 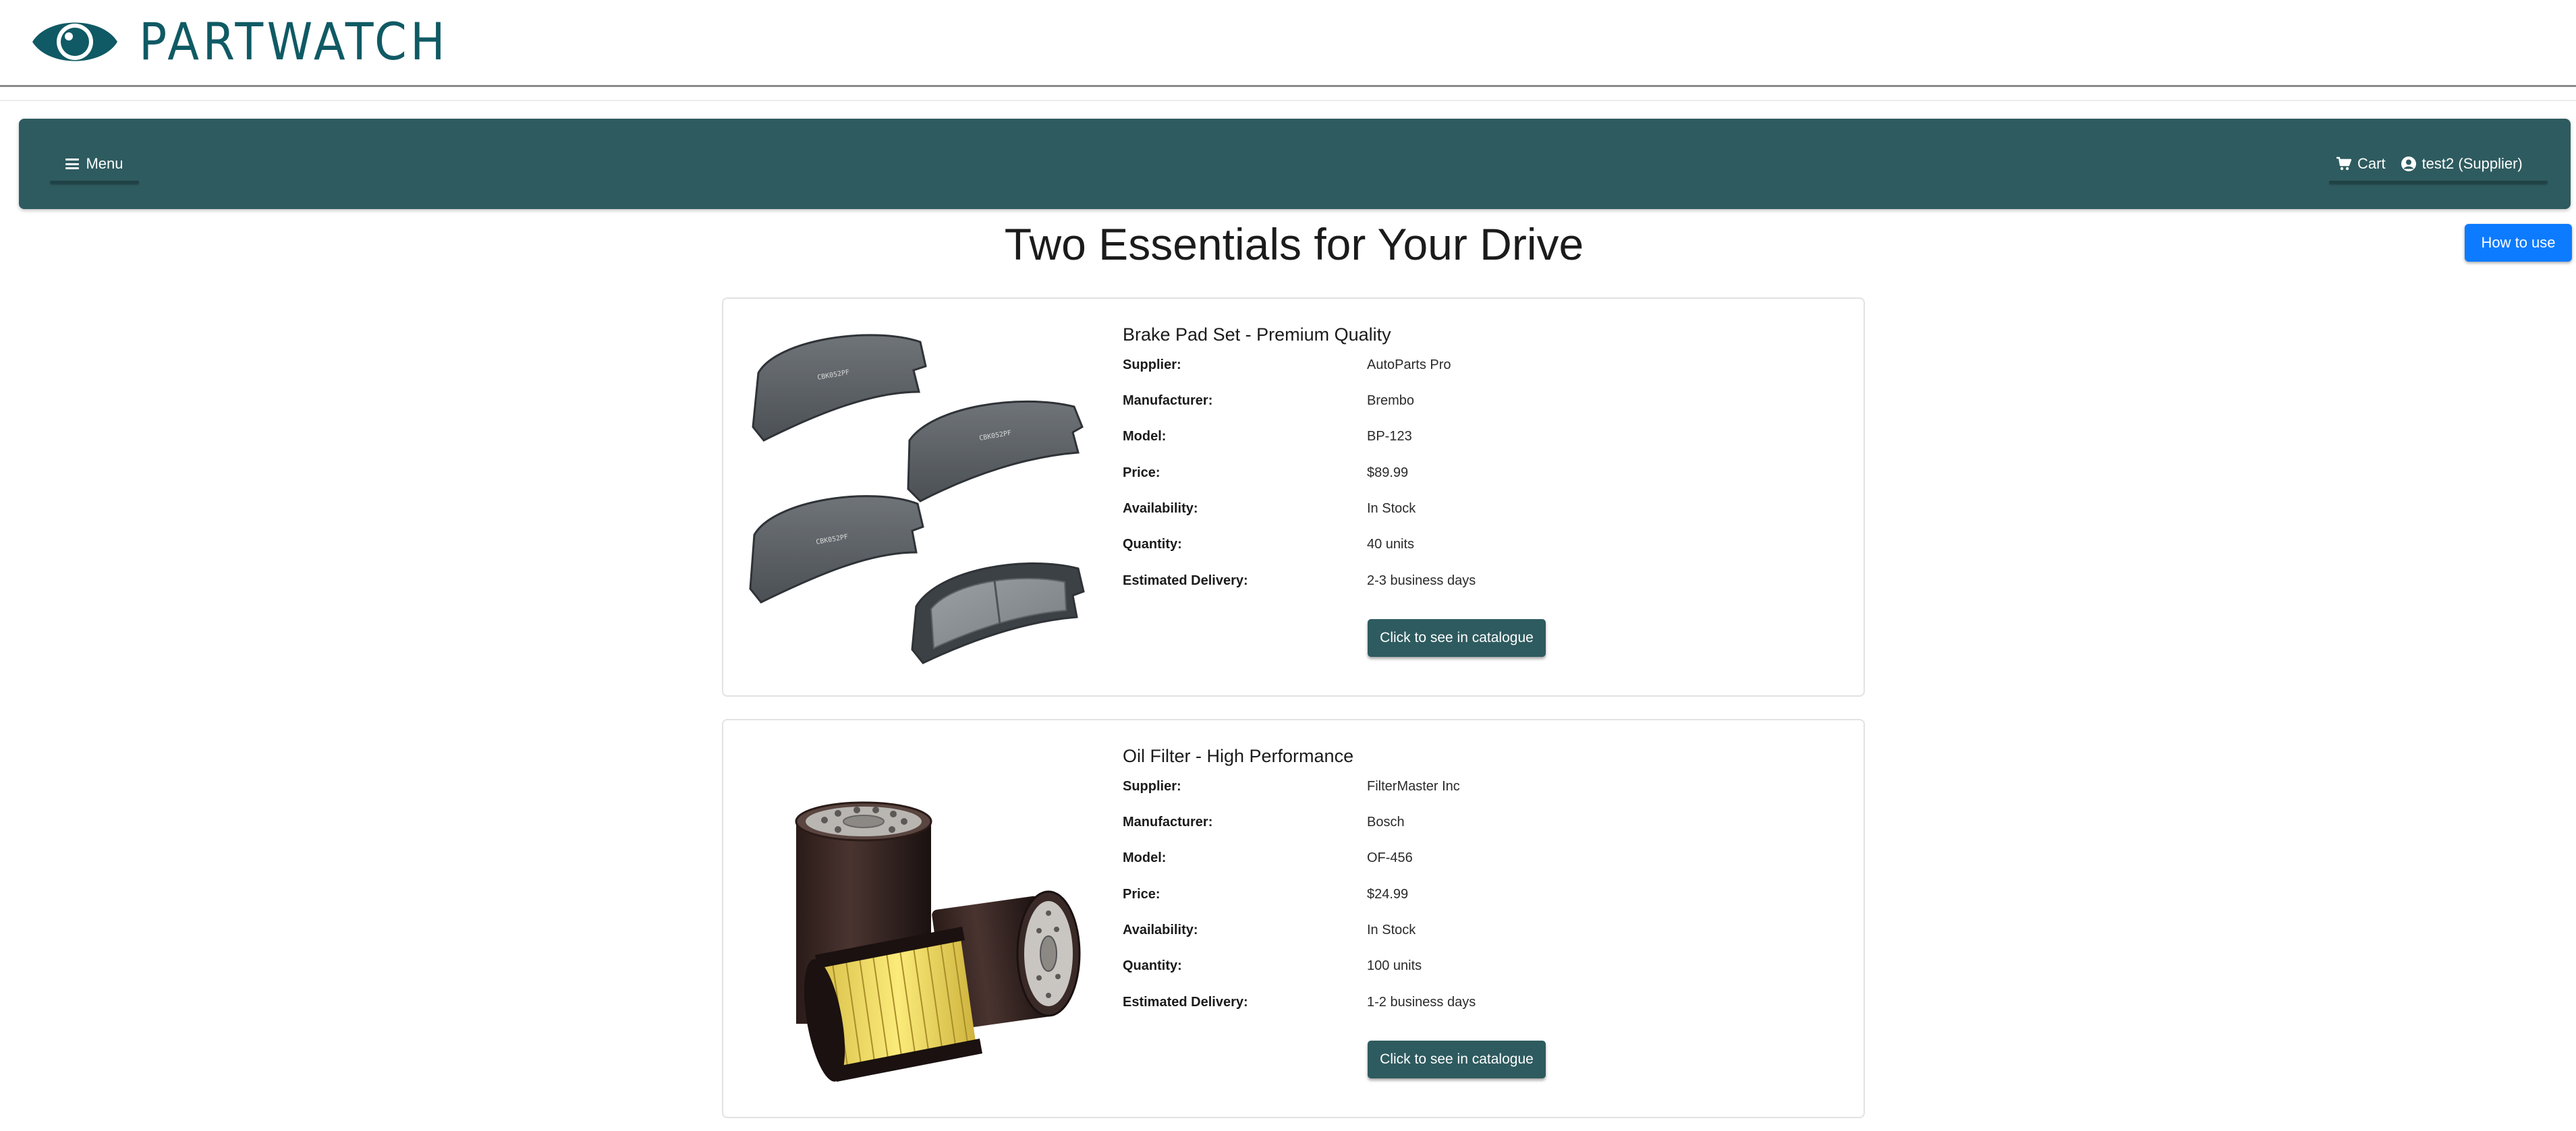 I want to click on brake-pad-image: CBK052PF CBK052PF CBK052PF, so click(x=917, y=498).